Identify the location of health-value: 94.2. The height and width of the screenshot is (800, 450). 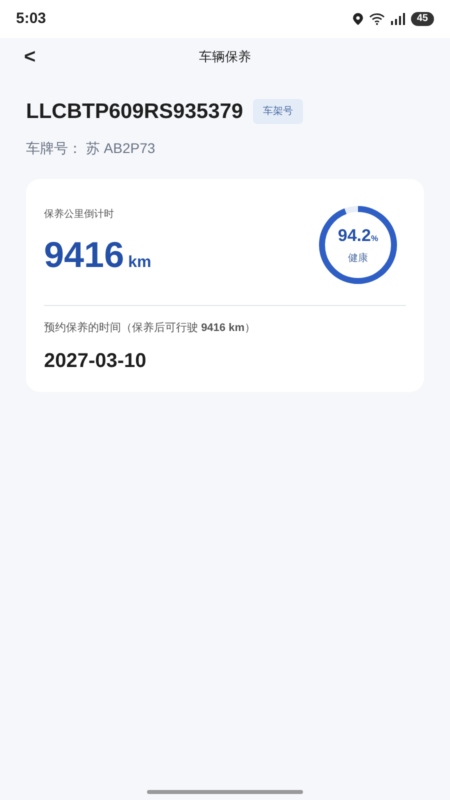
(354, 236).